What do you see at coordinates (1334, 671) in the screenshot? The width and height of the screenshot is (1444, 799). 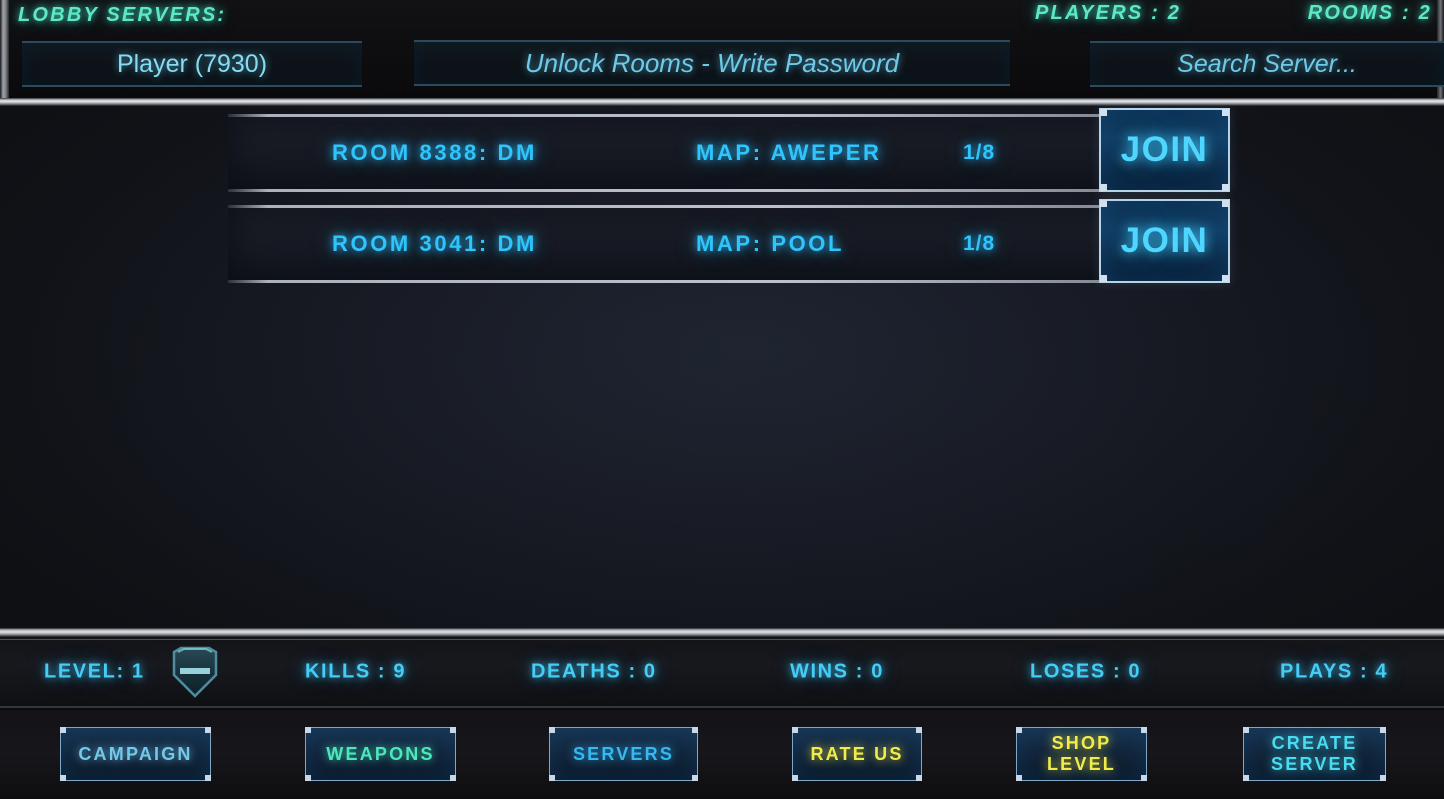 I see `stat-plays: PLAYS : 4` at bounding box center [1334, 671].